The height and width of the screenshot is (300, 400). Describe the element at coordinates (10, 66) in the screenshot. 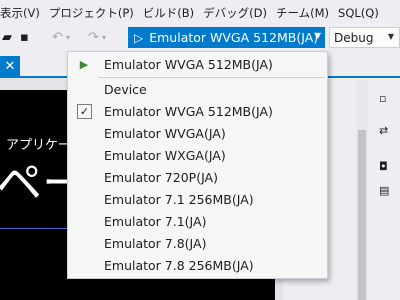

I see `close-icon: ✕` at that location.